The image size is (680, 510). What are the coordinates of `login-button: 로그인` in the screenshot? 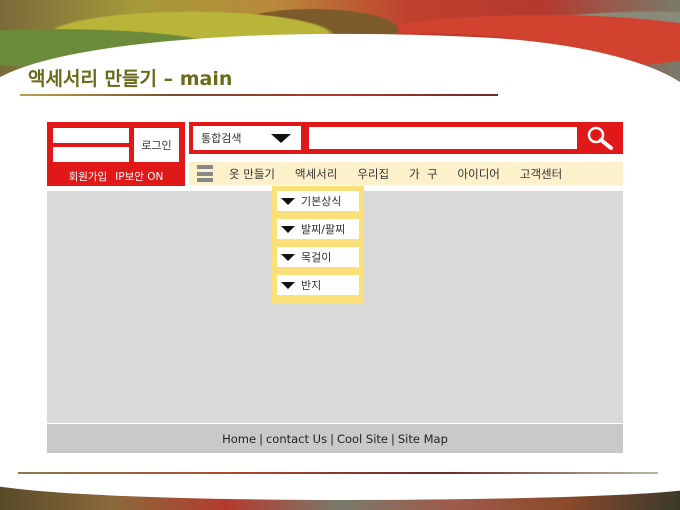 It's located at (156, 145).